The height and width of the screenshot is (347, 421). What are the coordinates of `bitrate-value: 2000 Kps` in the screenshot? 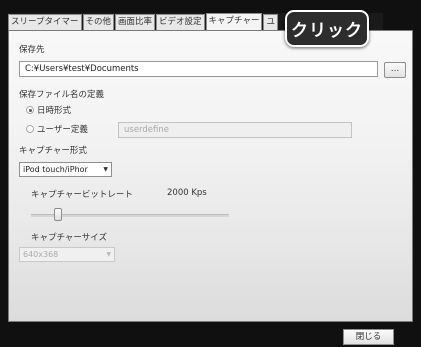 It's located at (187, 193).